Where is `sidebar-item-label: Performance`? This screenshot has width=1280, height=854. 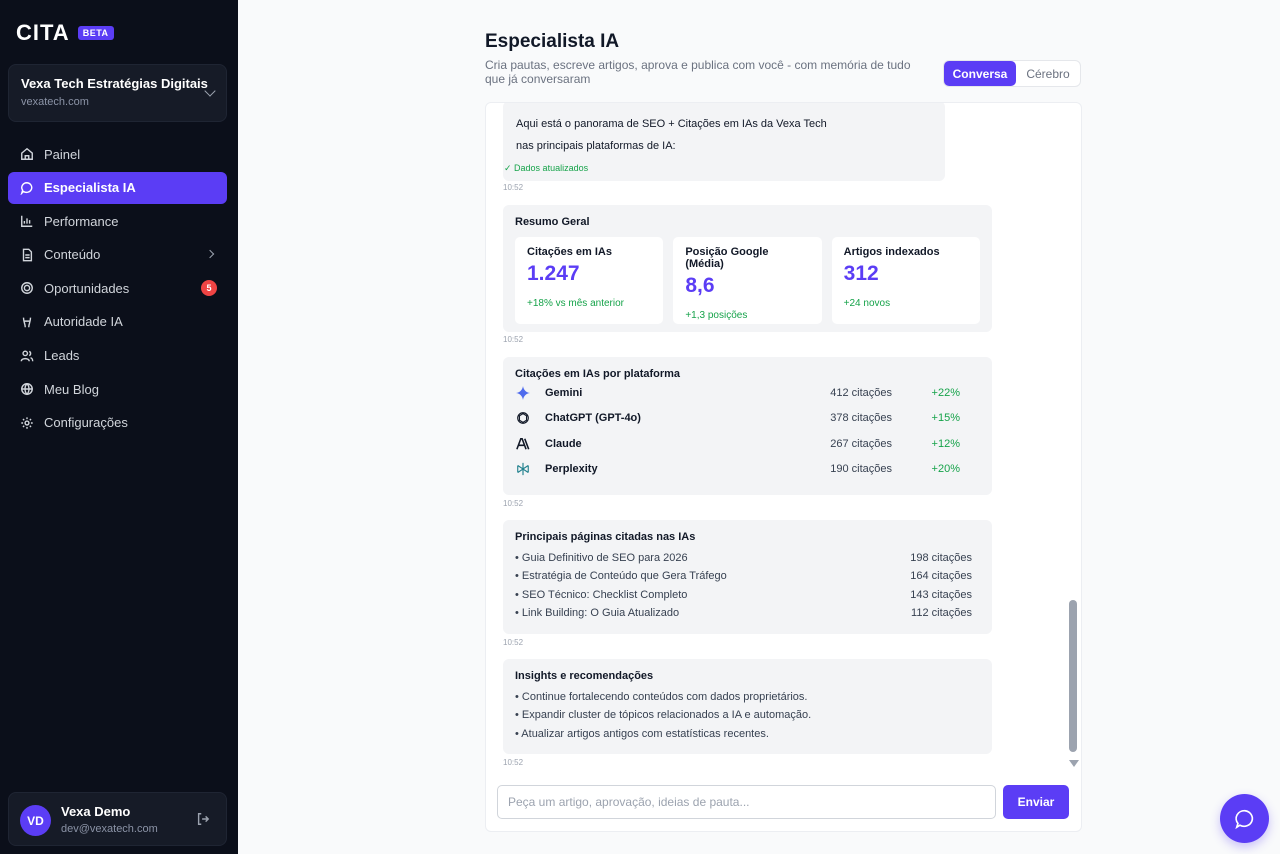 sidebar-item-label: Performance is located at coordinates (81, 221).